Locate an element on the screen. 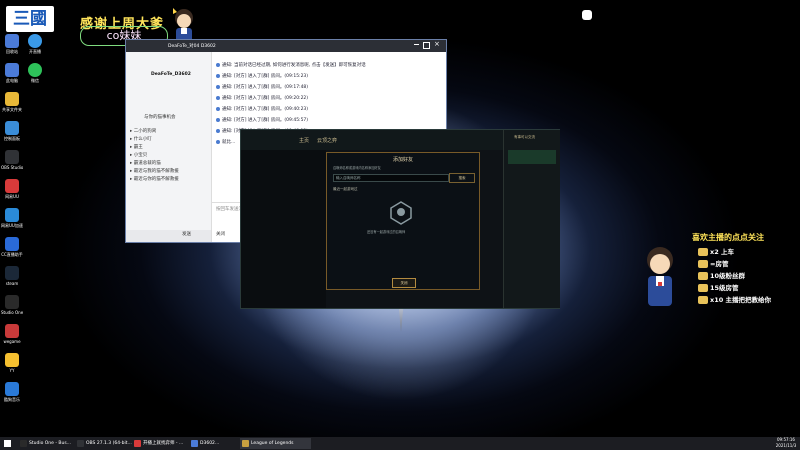 This screenshot has width=800, height=450. recent-label: 最近一起游戏过 is located at coordinates (345, 189).